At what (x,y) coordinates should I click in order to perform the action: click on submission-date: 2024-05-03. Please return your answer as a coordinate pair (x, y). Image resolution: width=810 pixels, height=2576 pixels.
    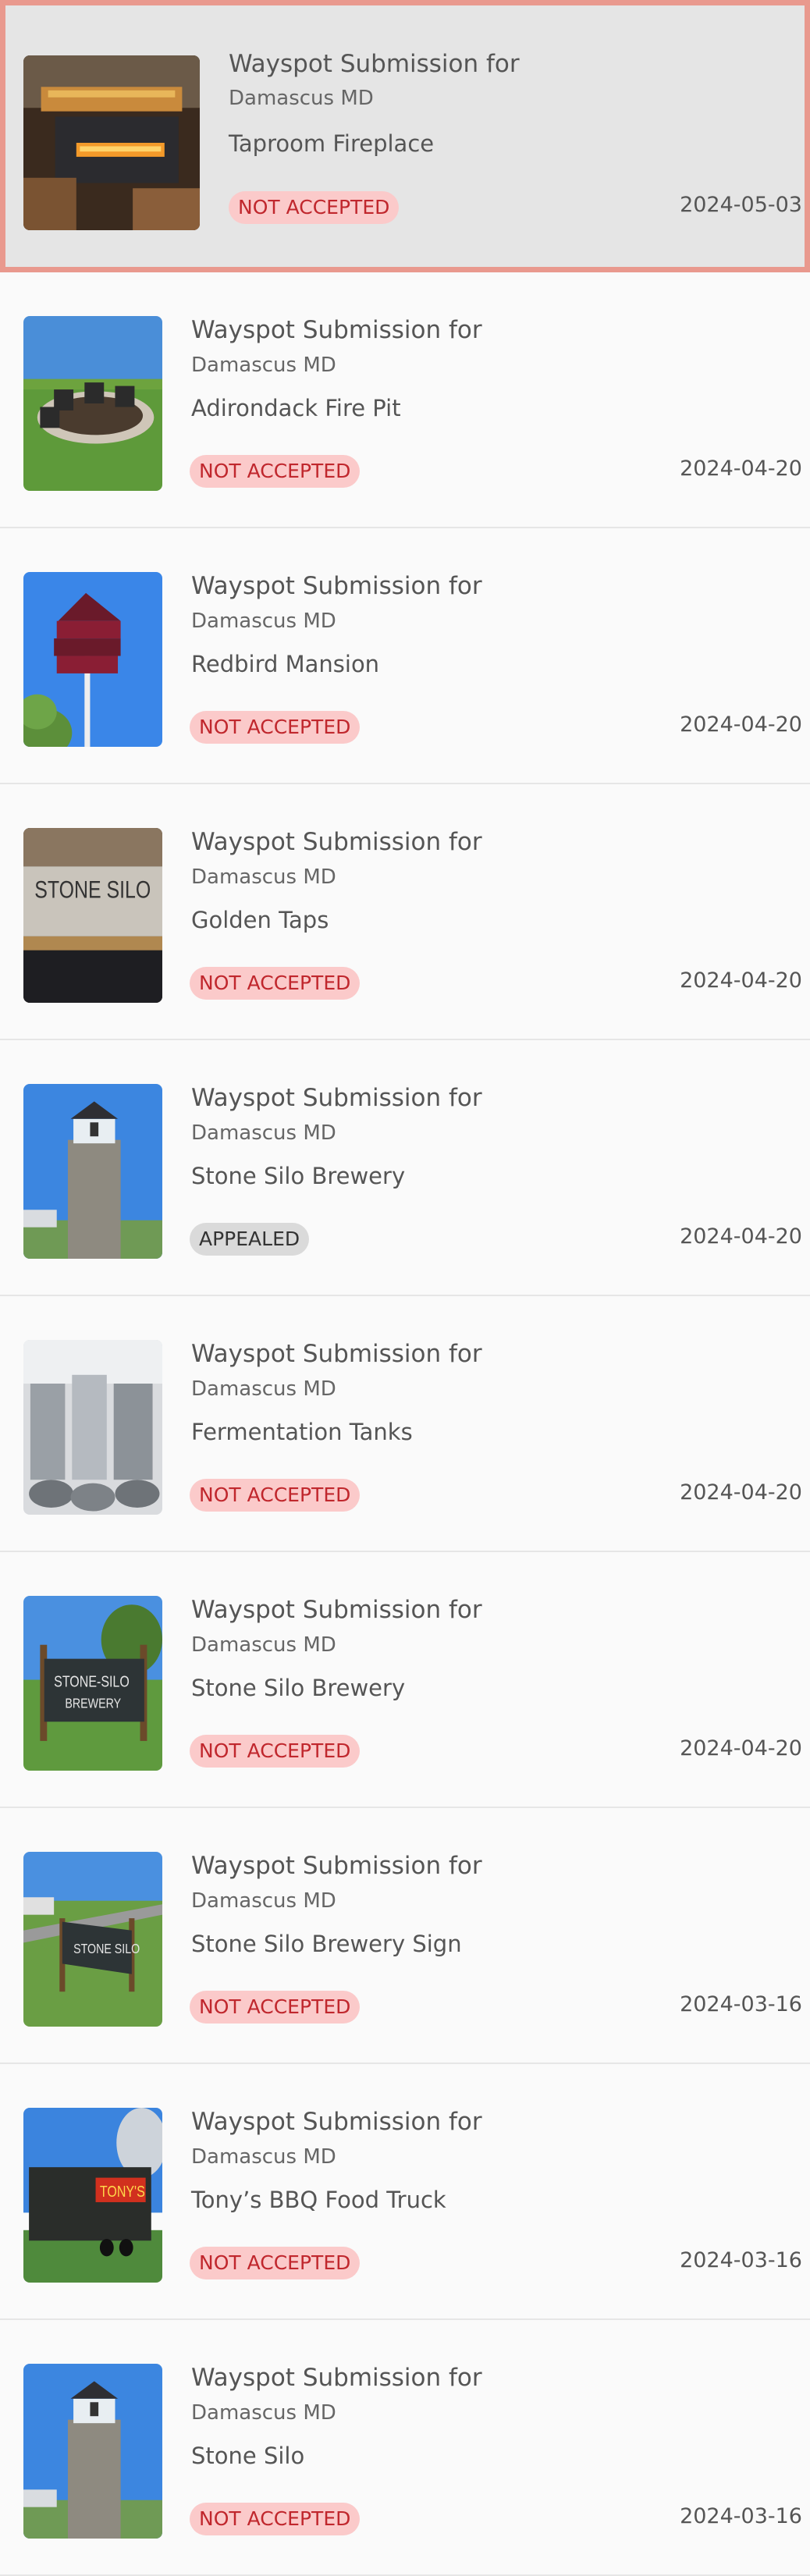
    Looking at the image, I should click on (741, 205).